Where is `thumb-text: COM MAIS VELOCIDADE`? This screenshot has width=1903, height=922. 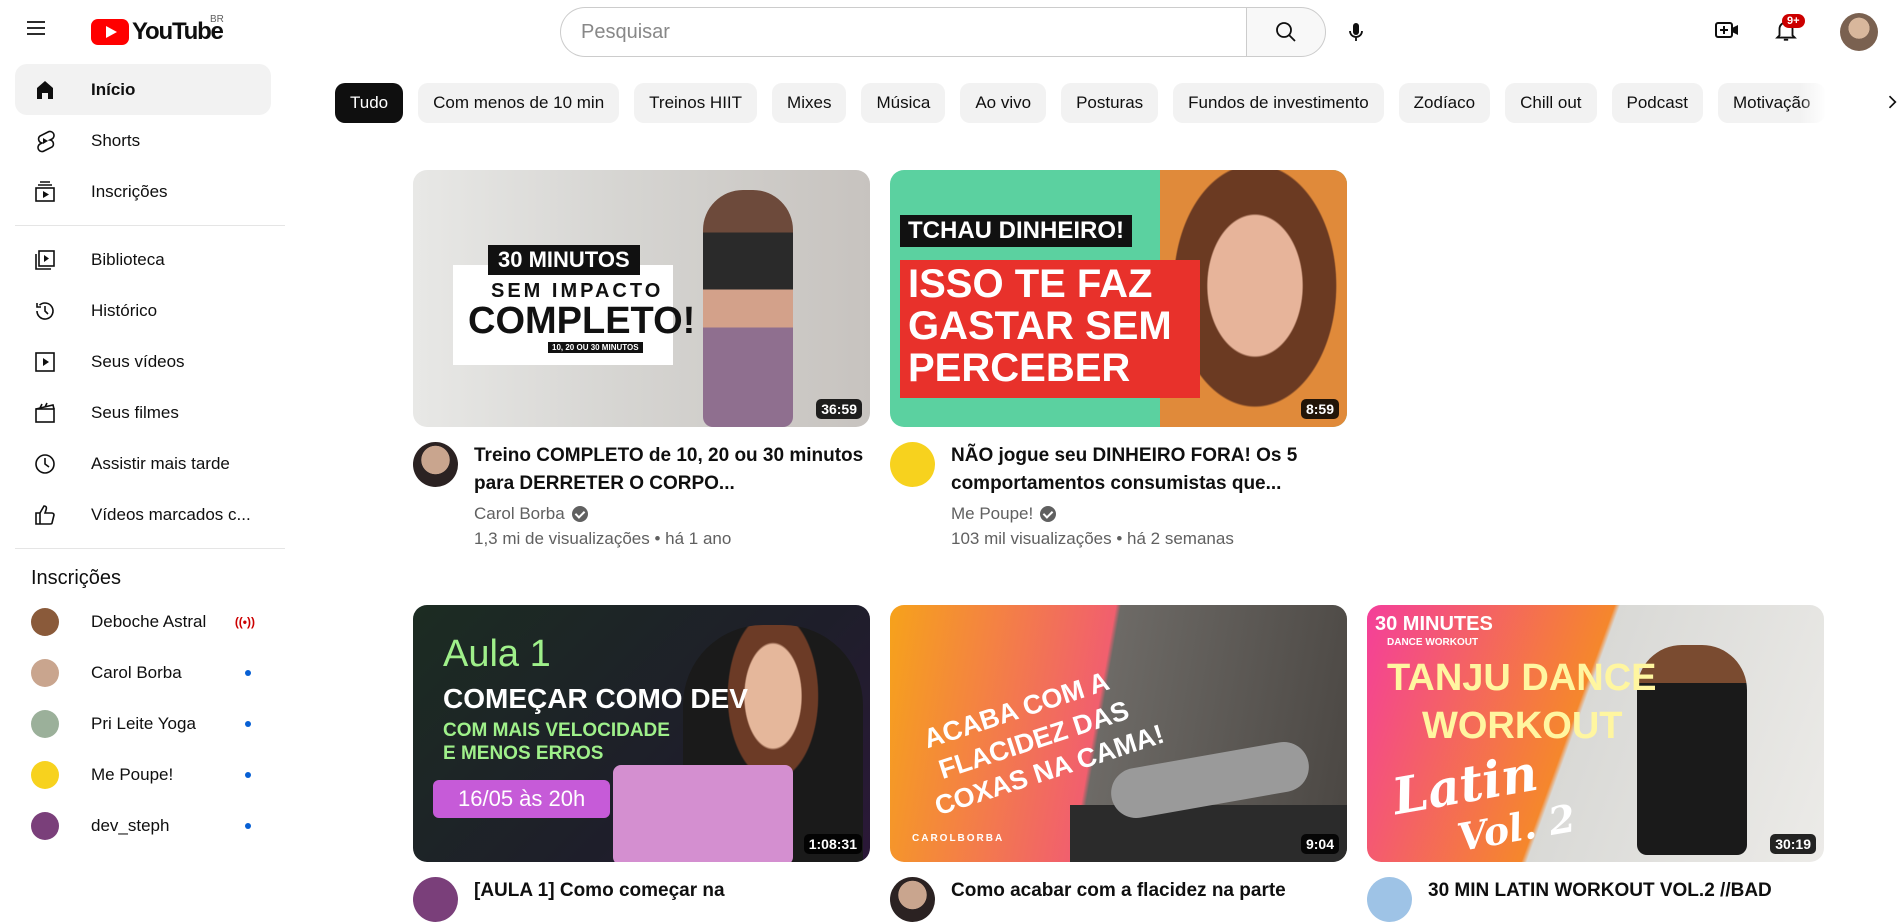 thumb-text: COM MAIS VELOCIDADE is located at coordinates (556, 730).